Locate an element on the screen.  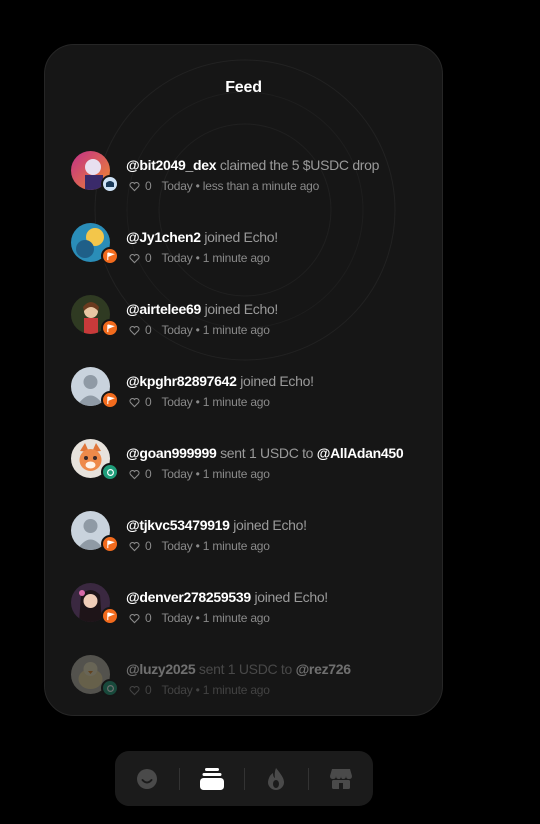
timestamp: Today • less than a minute ago is located at coordinates (240, 186).